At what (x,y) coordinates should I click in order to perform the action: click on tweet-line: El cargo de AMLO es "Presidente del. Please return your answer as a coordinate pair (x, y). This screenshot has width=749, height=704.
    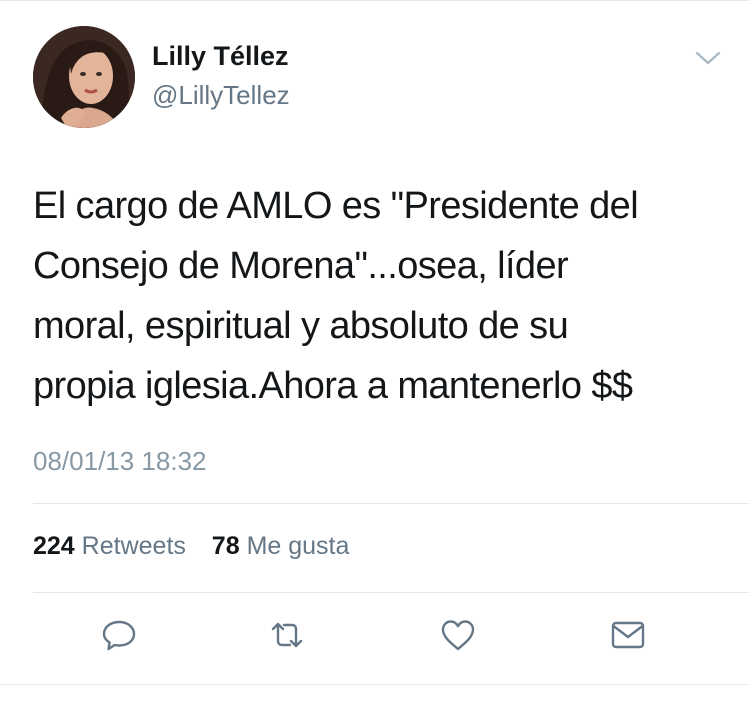
    Looking at the image, I should click on (336, 206).